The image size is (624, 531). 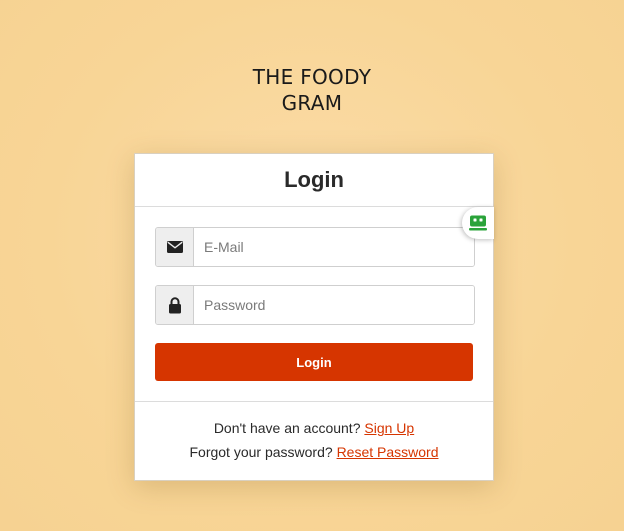 What do you see at coordinates (287, 428) in the screenshot?
I see `signup-prompt: Don't have an account?` at bounding box center [287, 428].